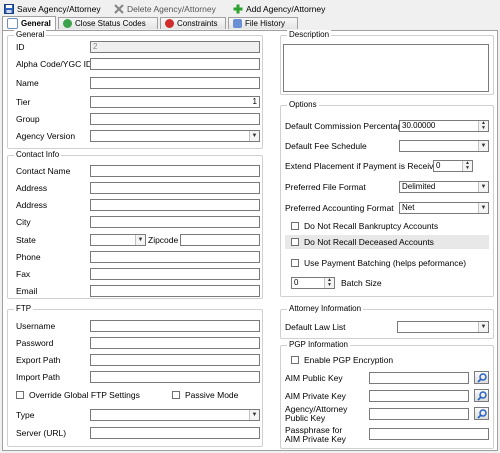 The height and width of the screenshot is (453, 500). Describe the element at coordinates (305, 418) in the screenshot. I see `agency-public-key-label-line2: Public Key` at that location.